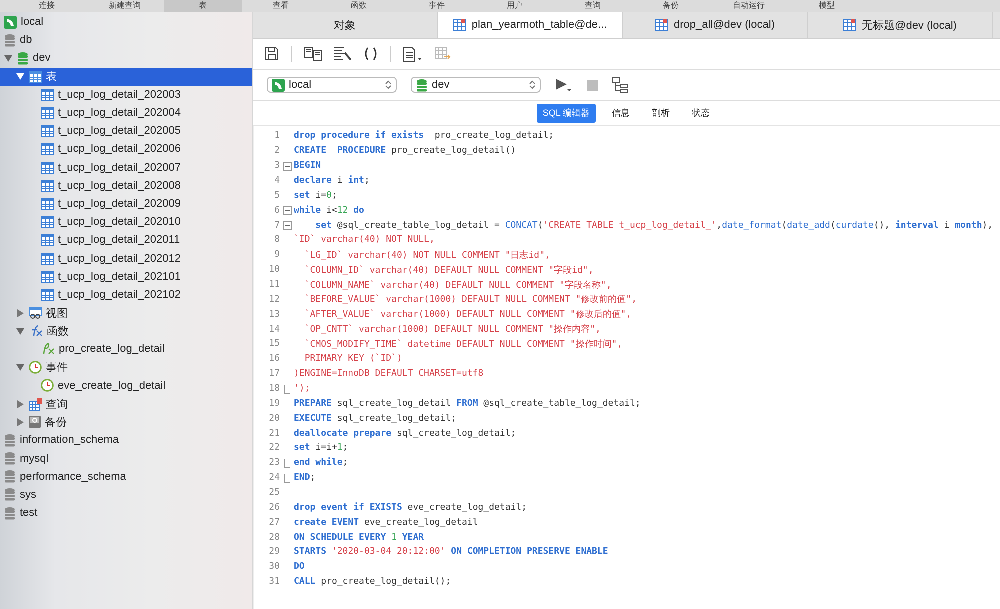 The width and height of the screenshot is (1000, 609). Describe the element at coordinates (126, 422) in the screenshot. I see `tree-item: 备份` at that location.